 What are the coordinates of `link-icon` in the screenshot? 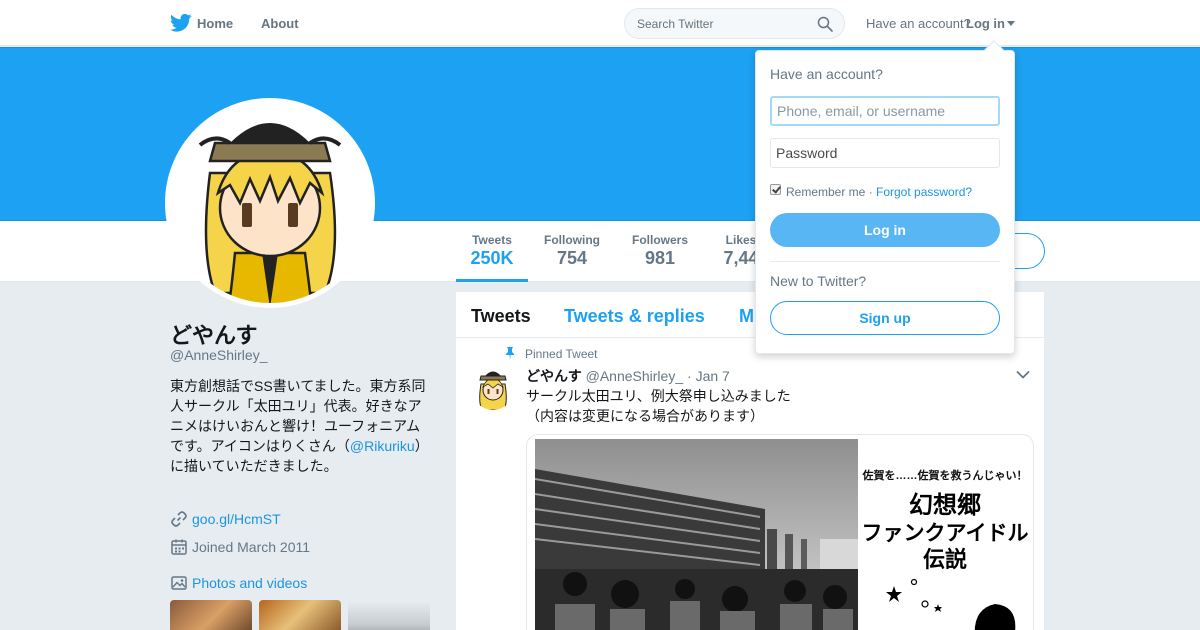 It's located at (179, 519).